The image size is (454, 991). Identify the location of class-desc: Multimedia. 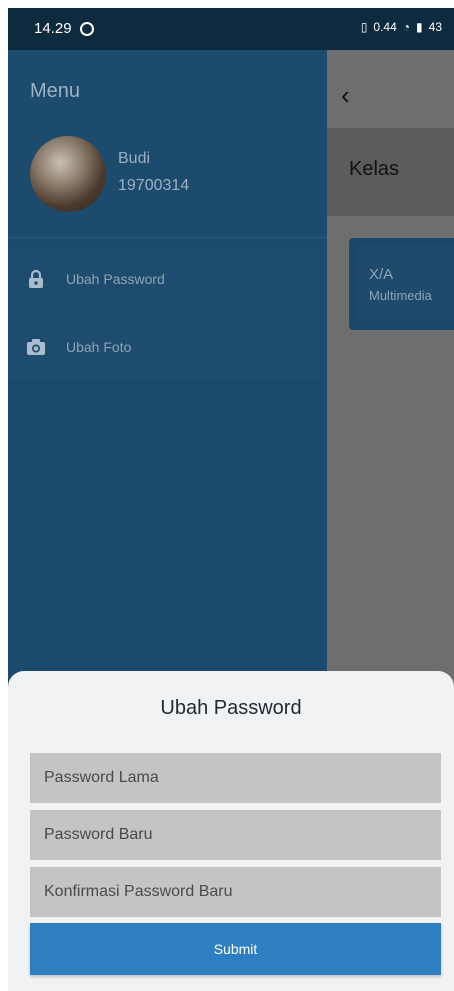
(400, 295).